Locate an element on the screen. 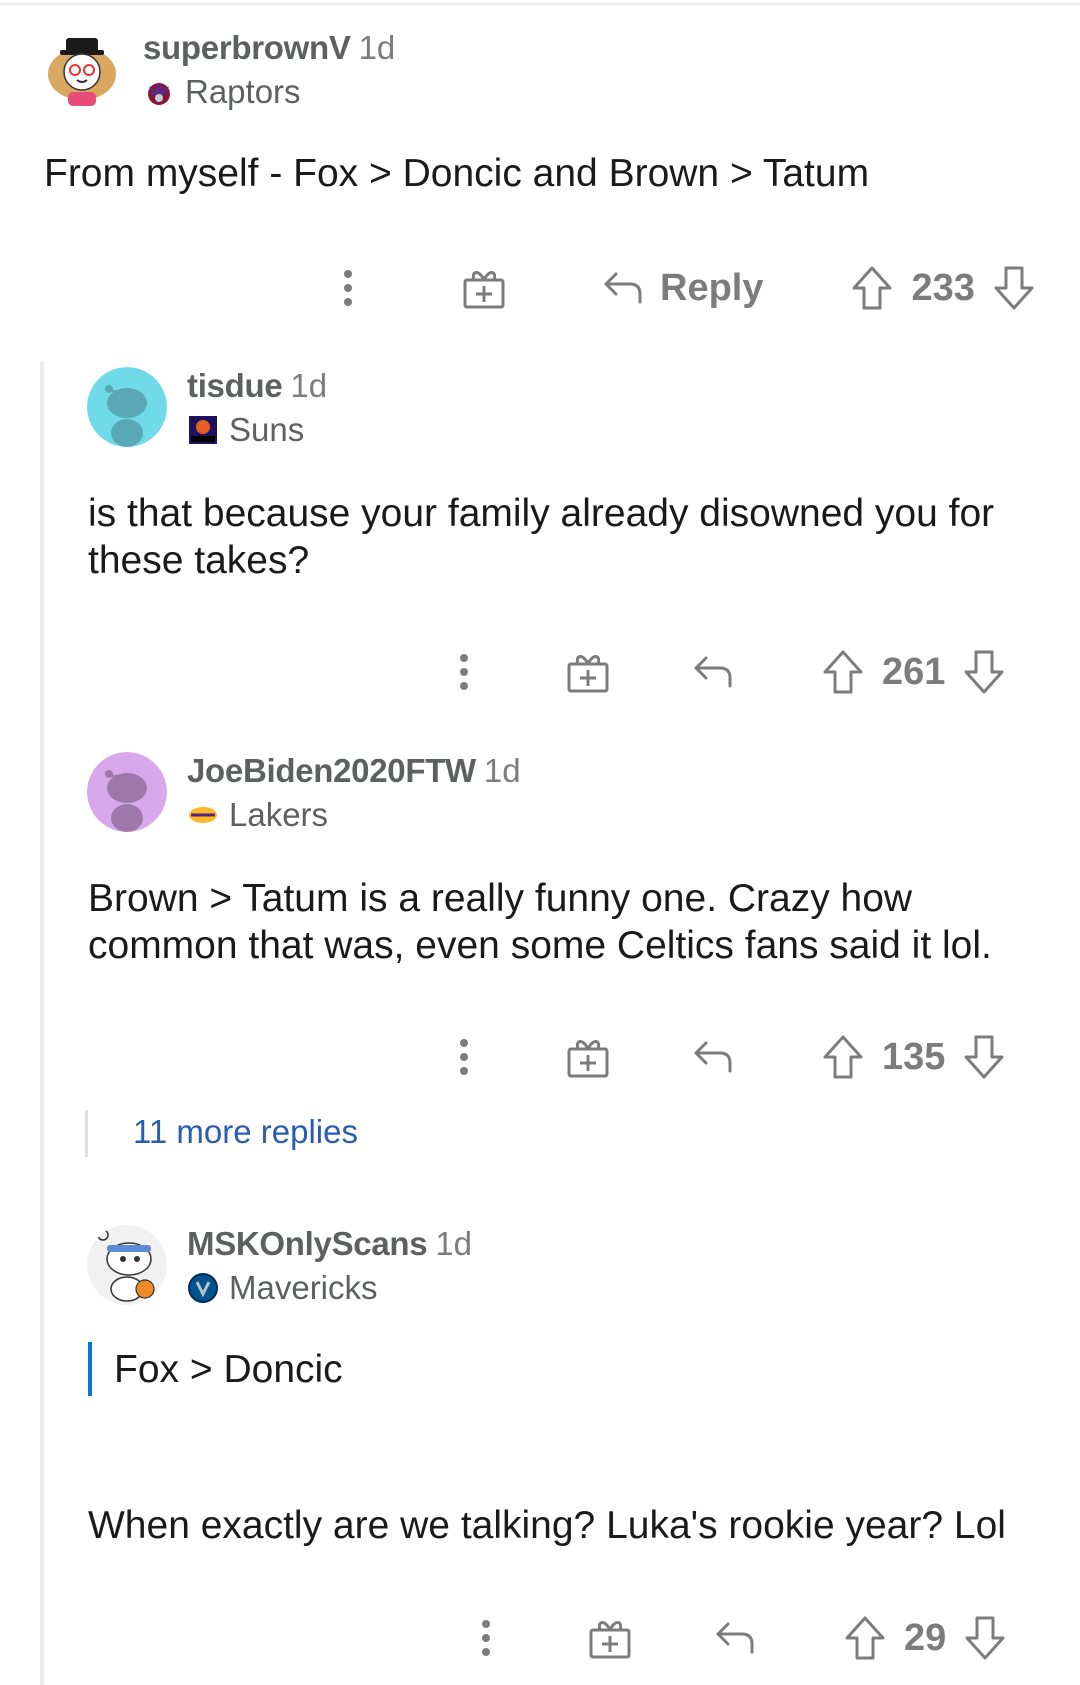 This screenshot has width=1080, height=1685. comment-actions: 261 is located at coordinates (720, 672).